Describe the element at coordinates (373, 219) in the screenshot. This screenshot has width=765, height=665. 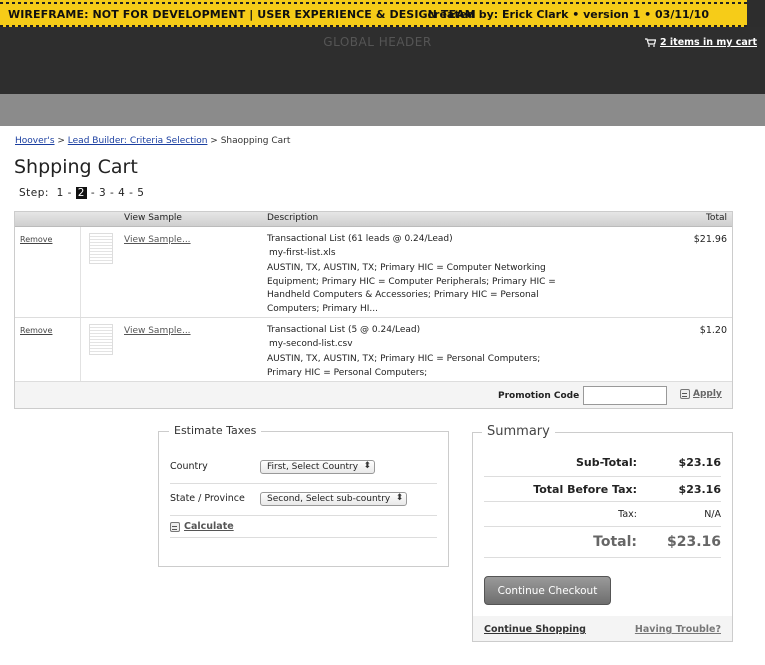
I see `table-header: View Sample Description Total` at that location.